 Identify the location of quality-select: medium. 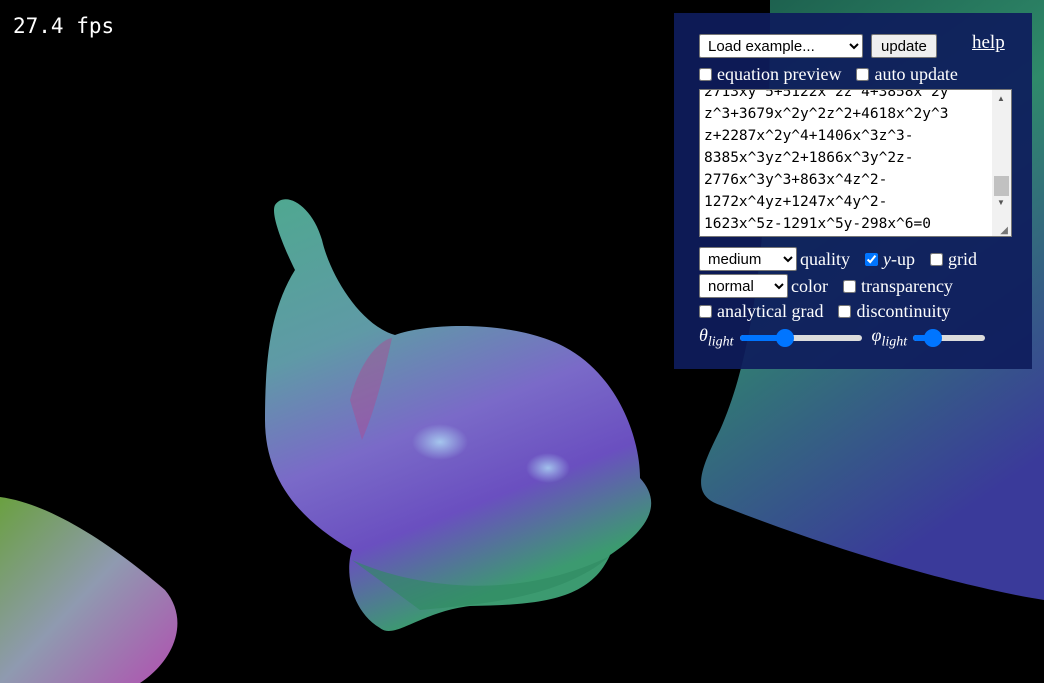
(748, 259).